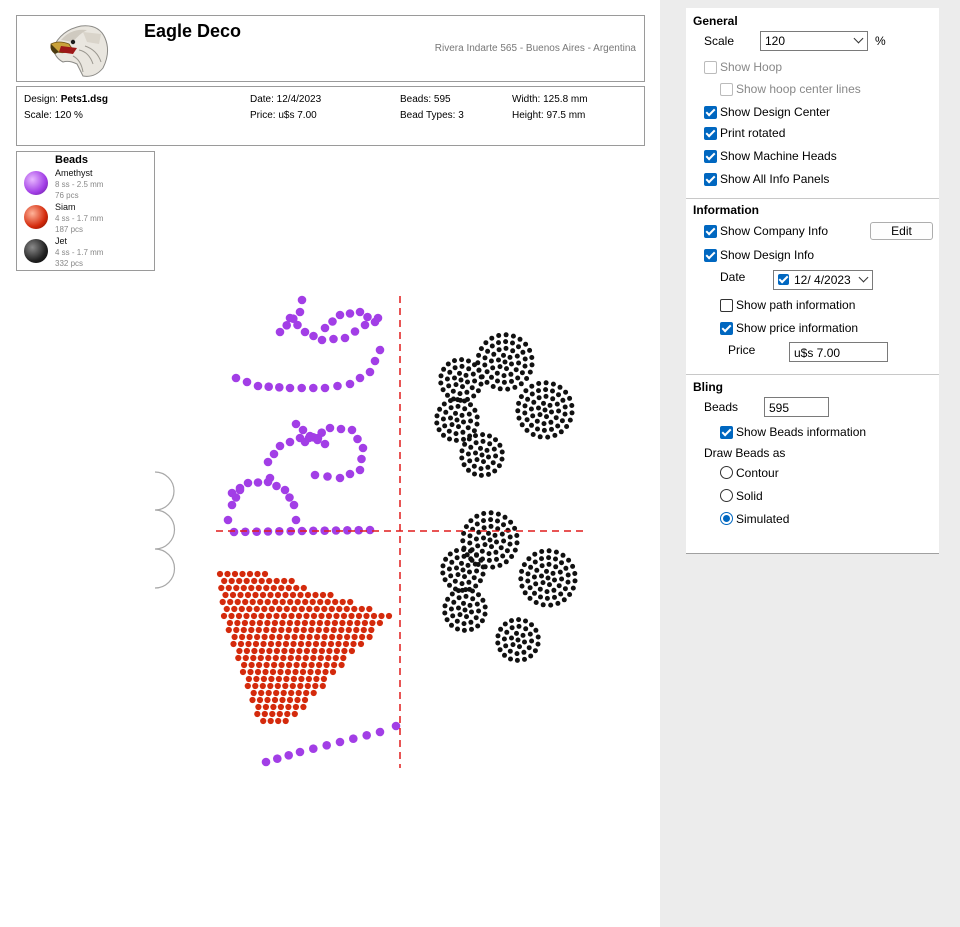 The width and height of the screenshot is (960, 927). I want to click on edit-company-button: Edit, so click(901, 231).